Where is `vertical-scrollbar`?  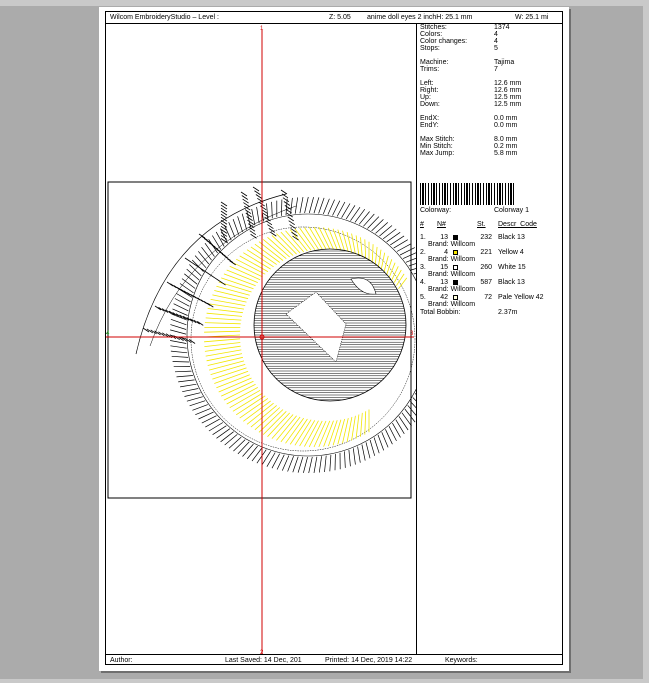
vertical-scrollbar is located at coordinates (646, 344).